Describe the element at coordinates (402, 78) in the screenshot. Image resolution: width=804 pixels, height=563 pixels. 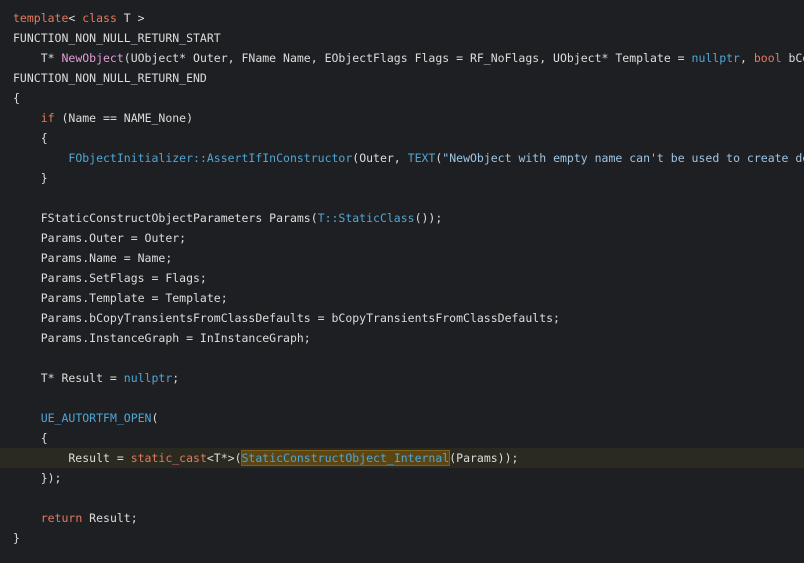
I see `code-line: FUNCTION_NON_NULL_RETURN_END` at that location.